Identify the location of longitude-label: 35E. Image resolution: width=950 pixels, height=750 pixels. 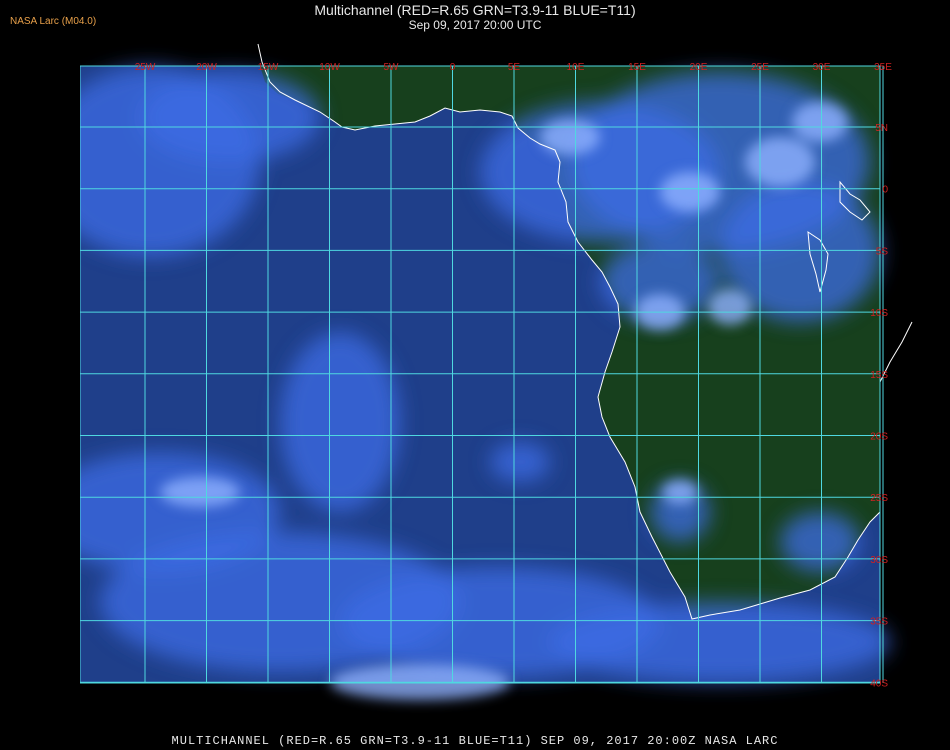
(883, 67).